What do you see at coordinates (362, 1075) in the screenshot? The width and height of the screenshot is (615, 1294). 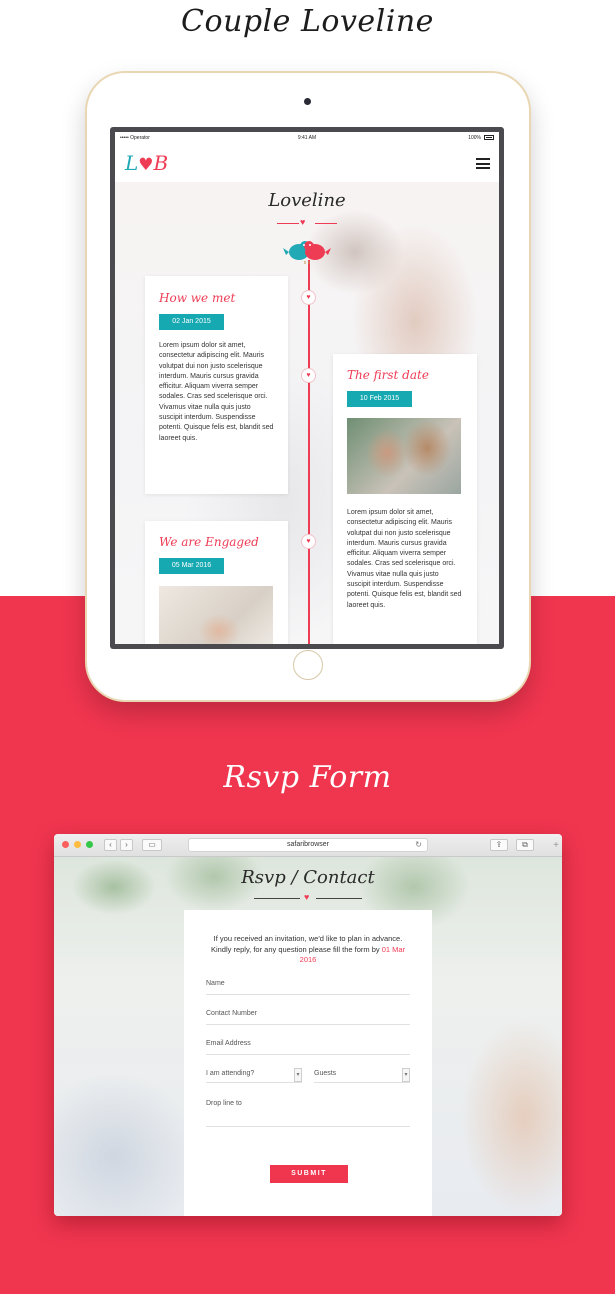 I see `guests-select: Guests ▾` at bounding box center [362, 1075].